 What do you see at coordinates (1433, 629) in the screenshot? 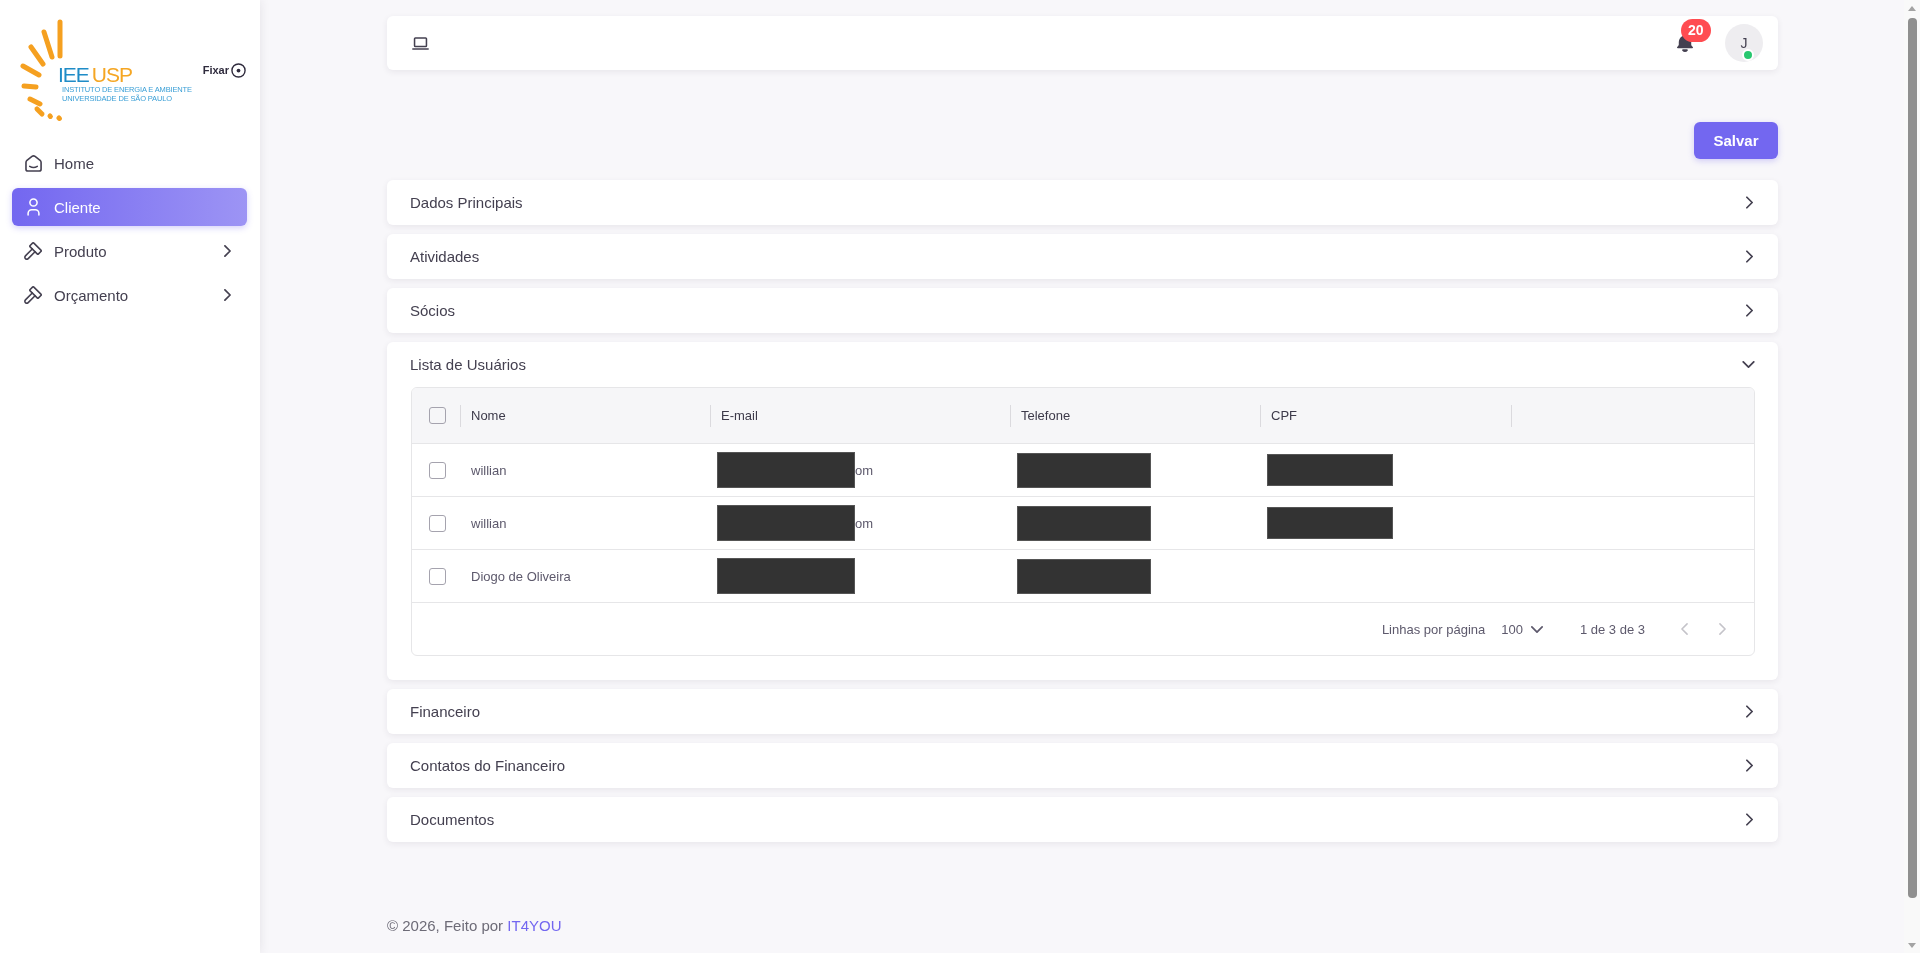
I see `rows-per-page-label: Linhas por página` at bounding box center [1433, 629].